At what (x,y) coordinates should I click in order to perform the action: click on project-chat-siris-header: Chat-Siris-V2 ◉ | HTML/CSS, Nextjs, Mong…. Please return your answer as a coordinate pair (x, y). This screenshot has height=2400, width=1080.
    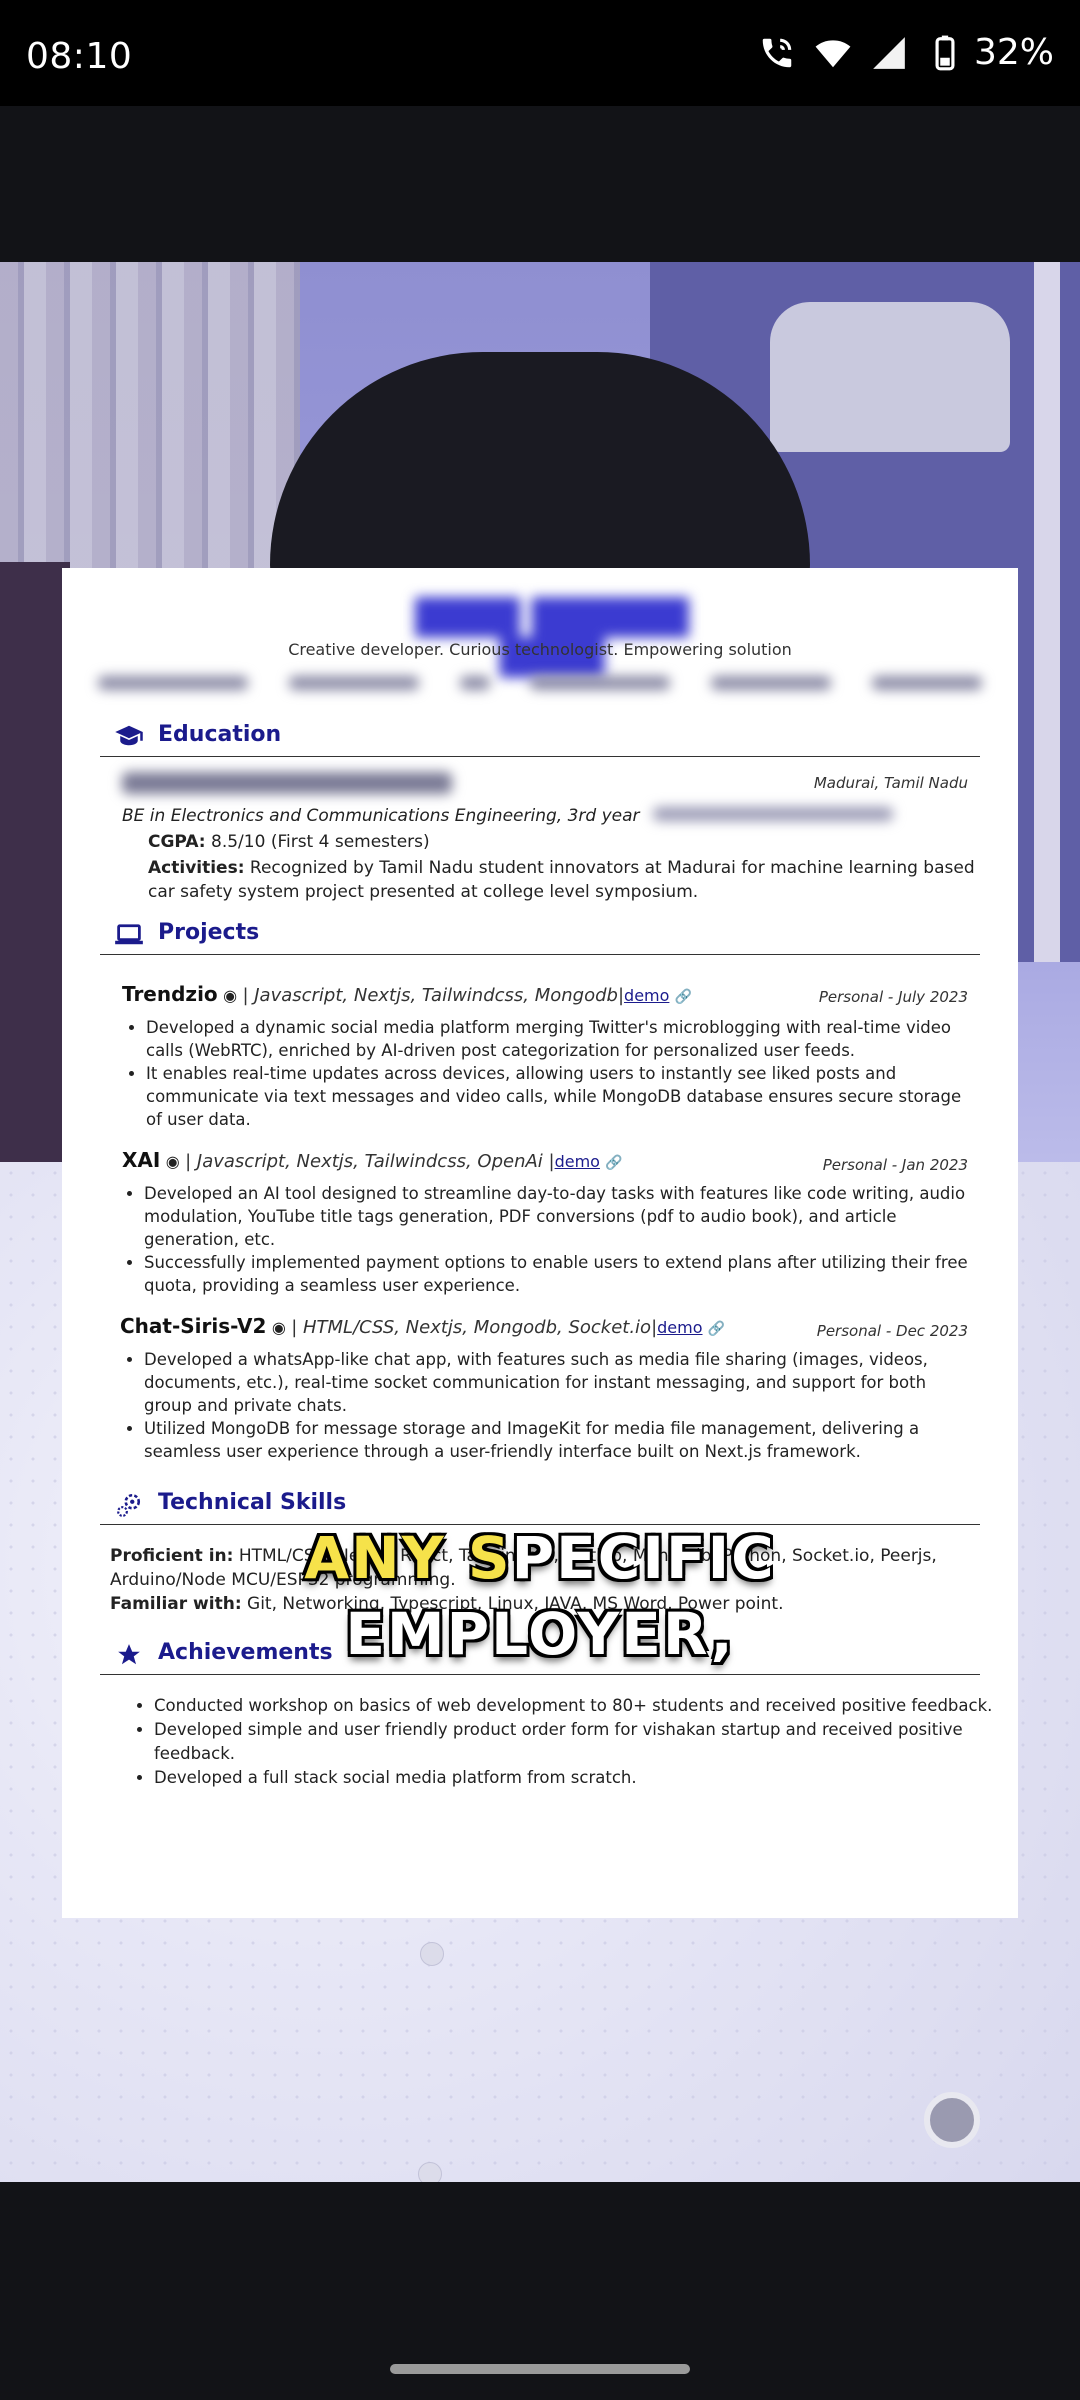
    Looking at the image, I should click on (423, 1326).